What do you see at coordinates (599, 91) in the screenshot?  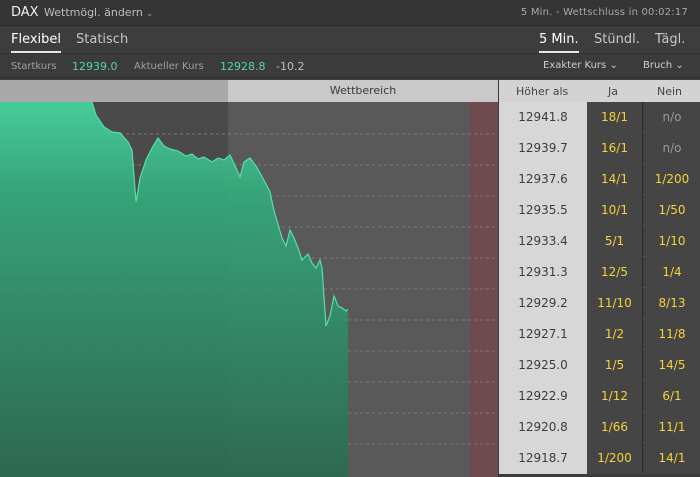 I see `odds-table-header: Höher als Ja Nein` at bounding box center [599, 91].